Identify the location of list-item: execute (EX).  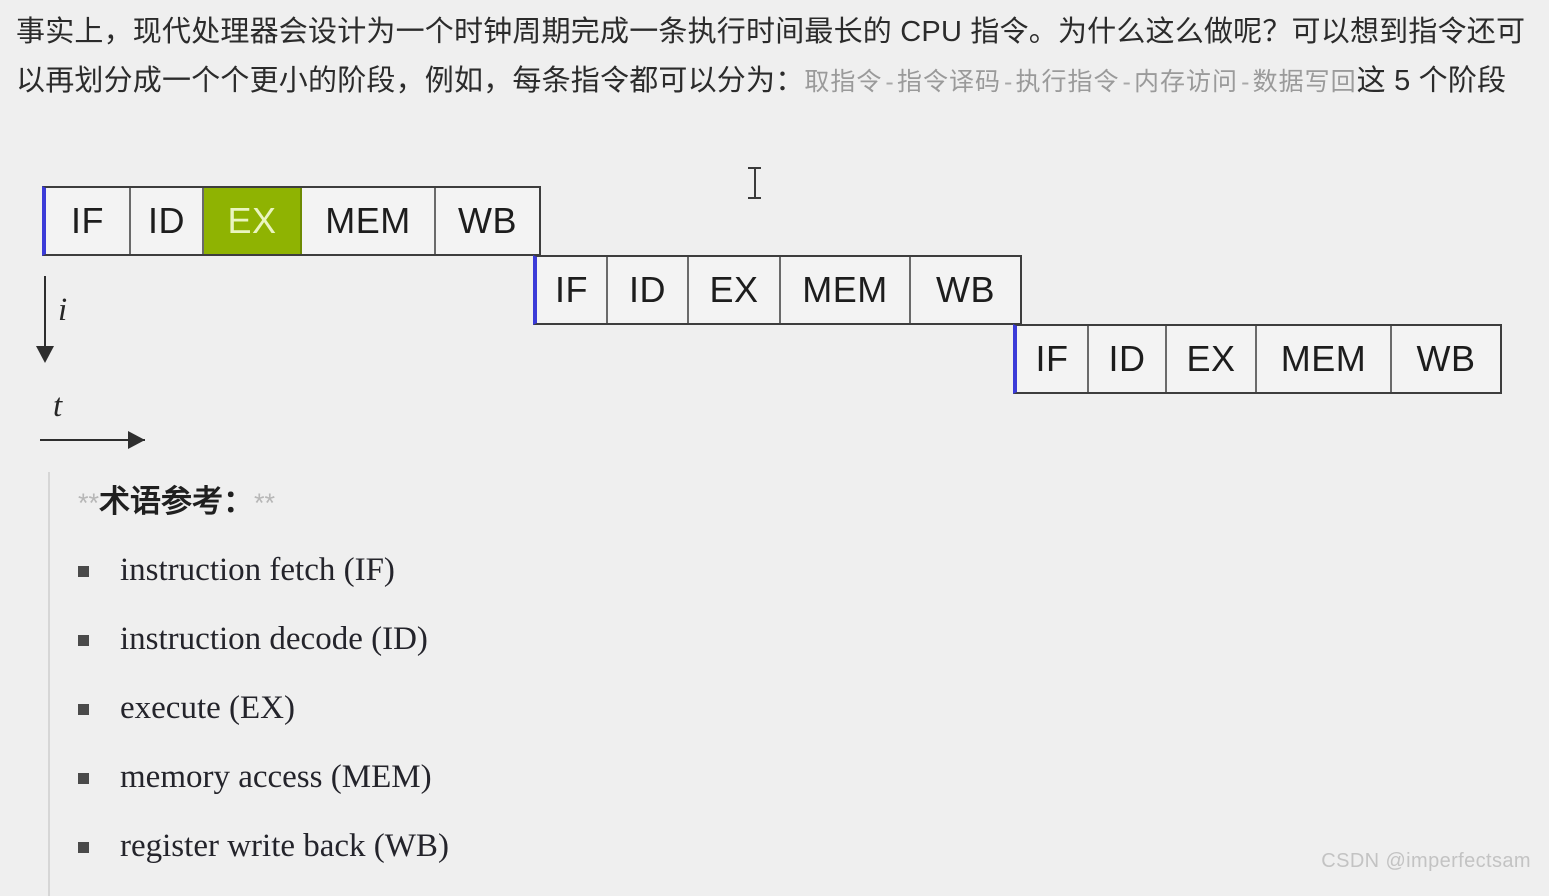
(663, 708).